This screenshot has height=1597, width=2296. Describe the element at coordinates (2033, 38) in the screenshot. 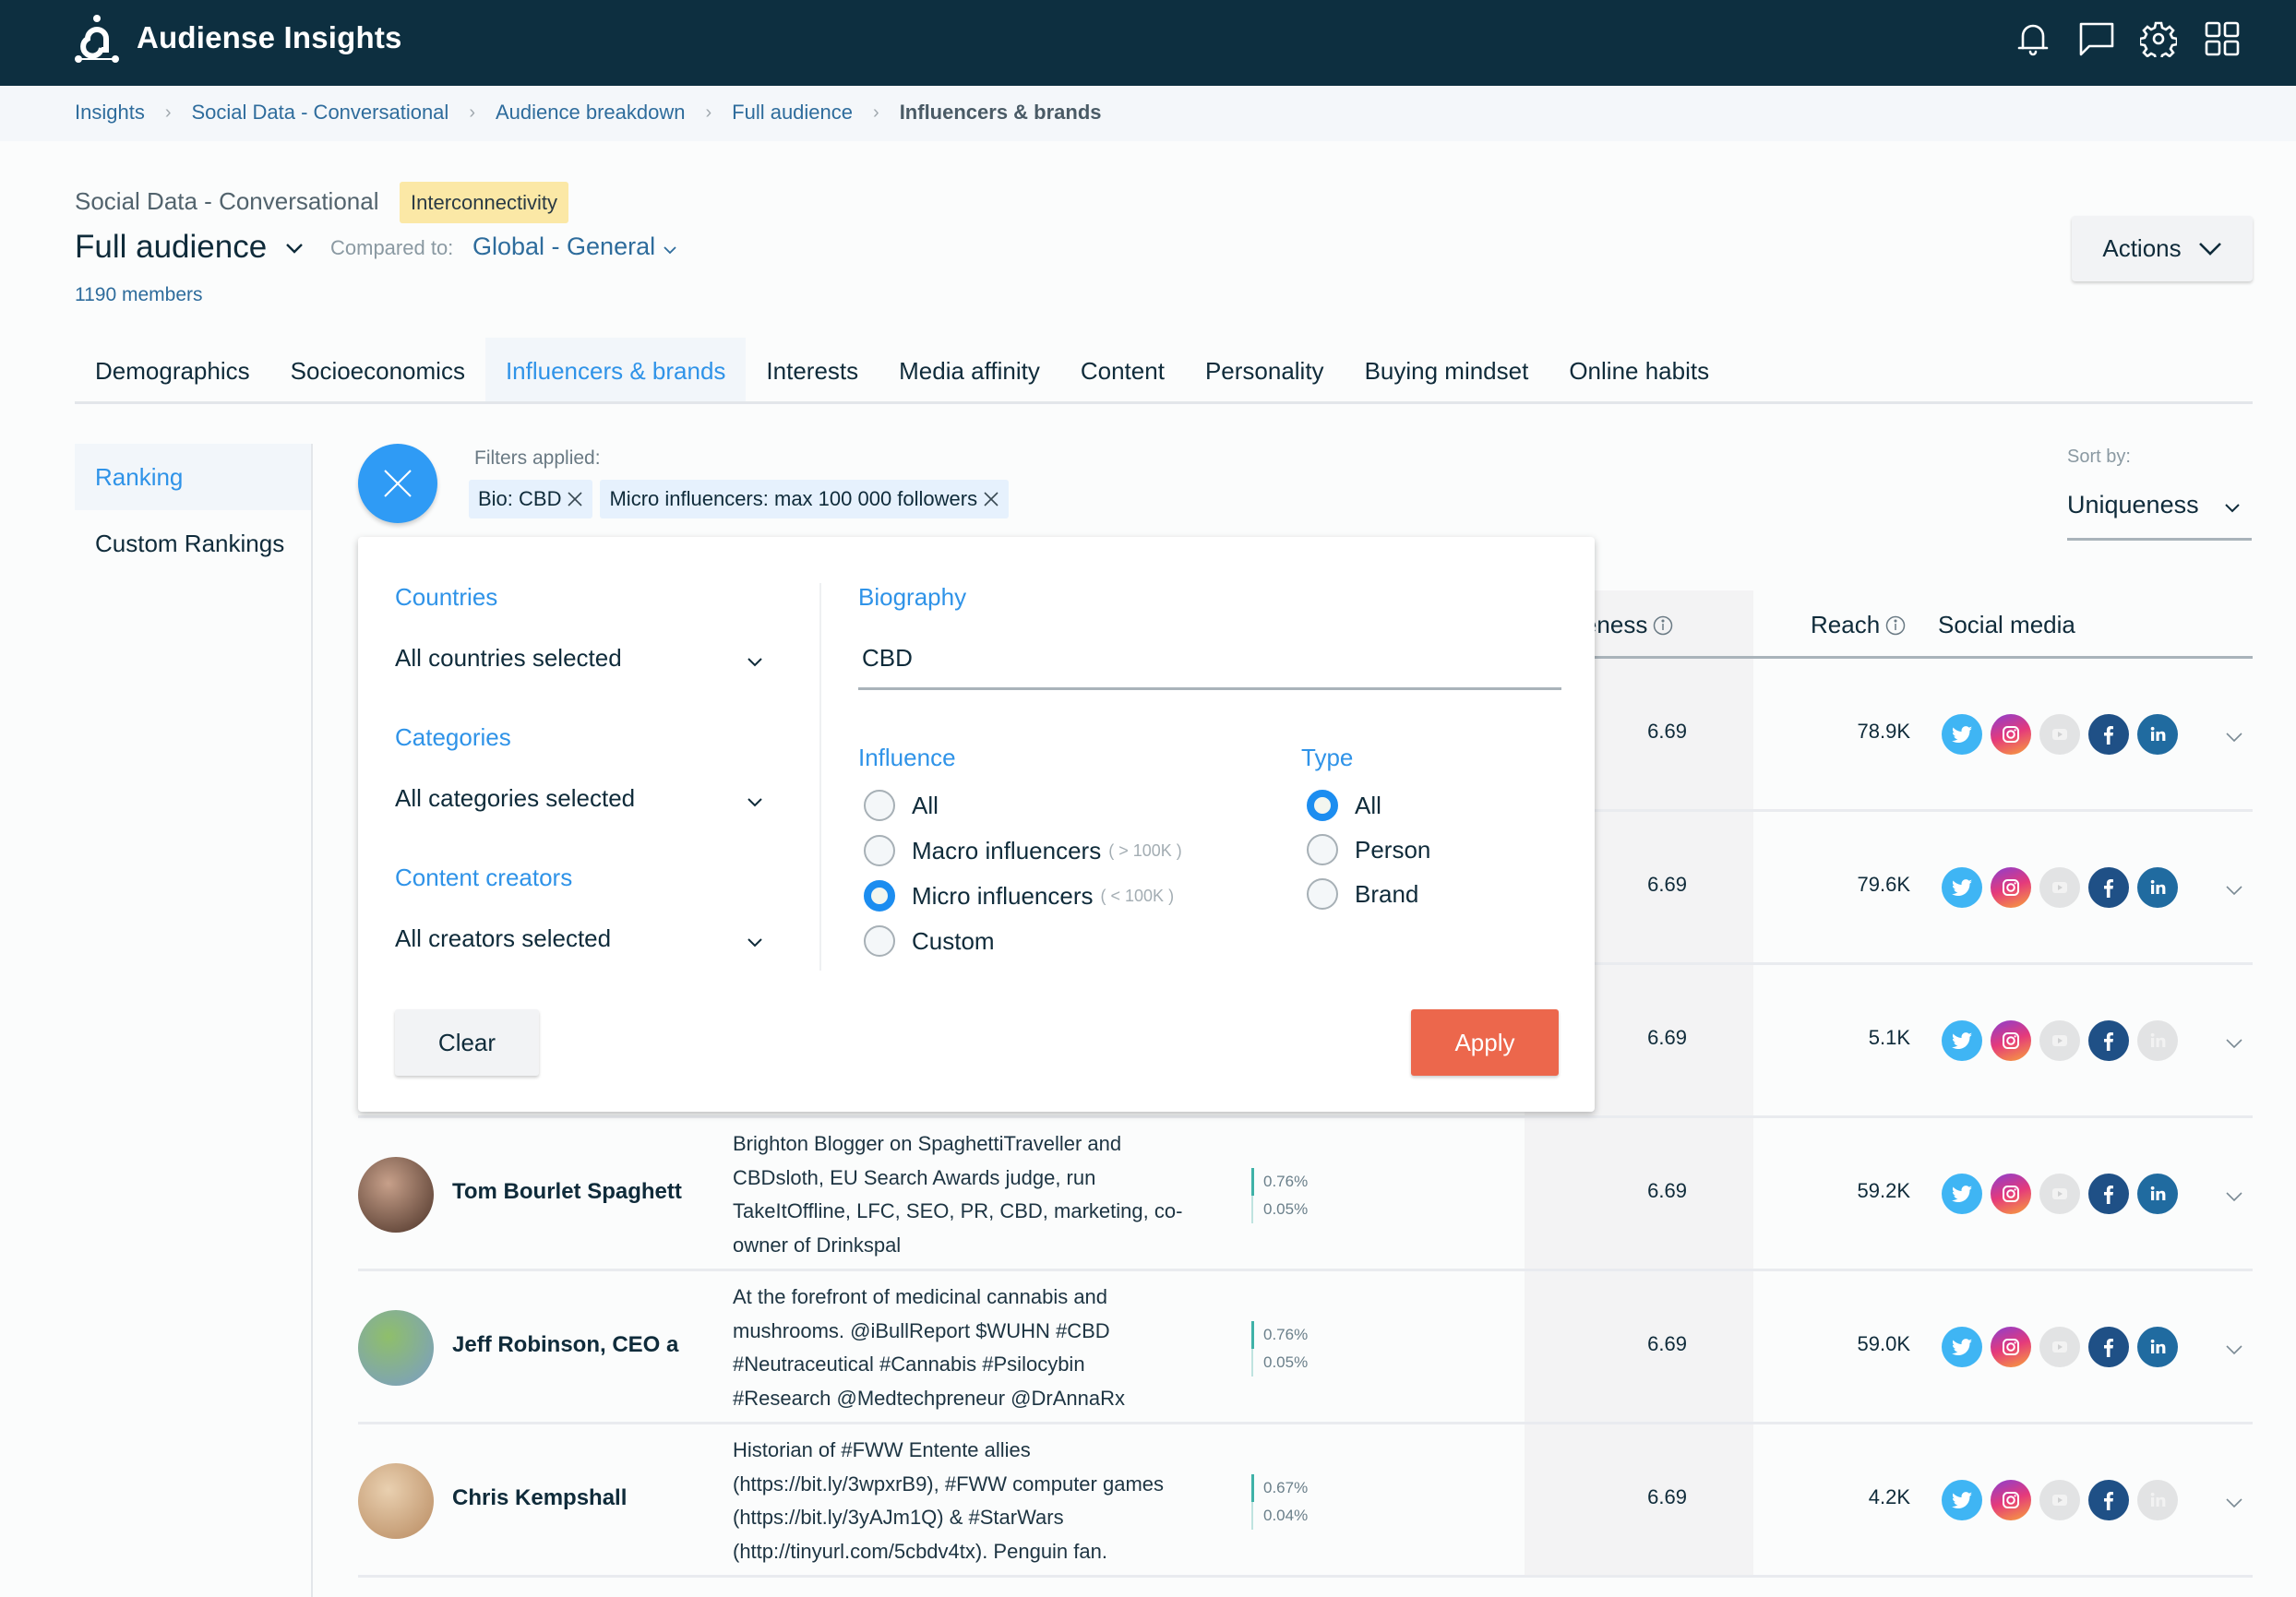

I see `bell-icon` at that location.